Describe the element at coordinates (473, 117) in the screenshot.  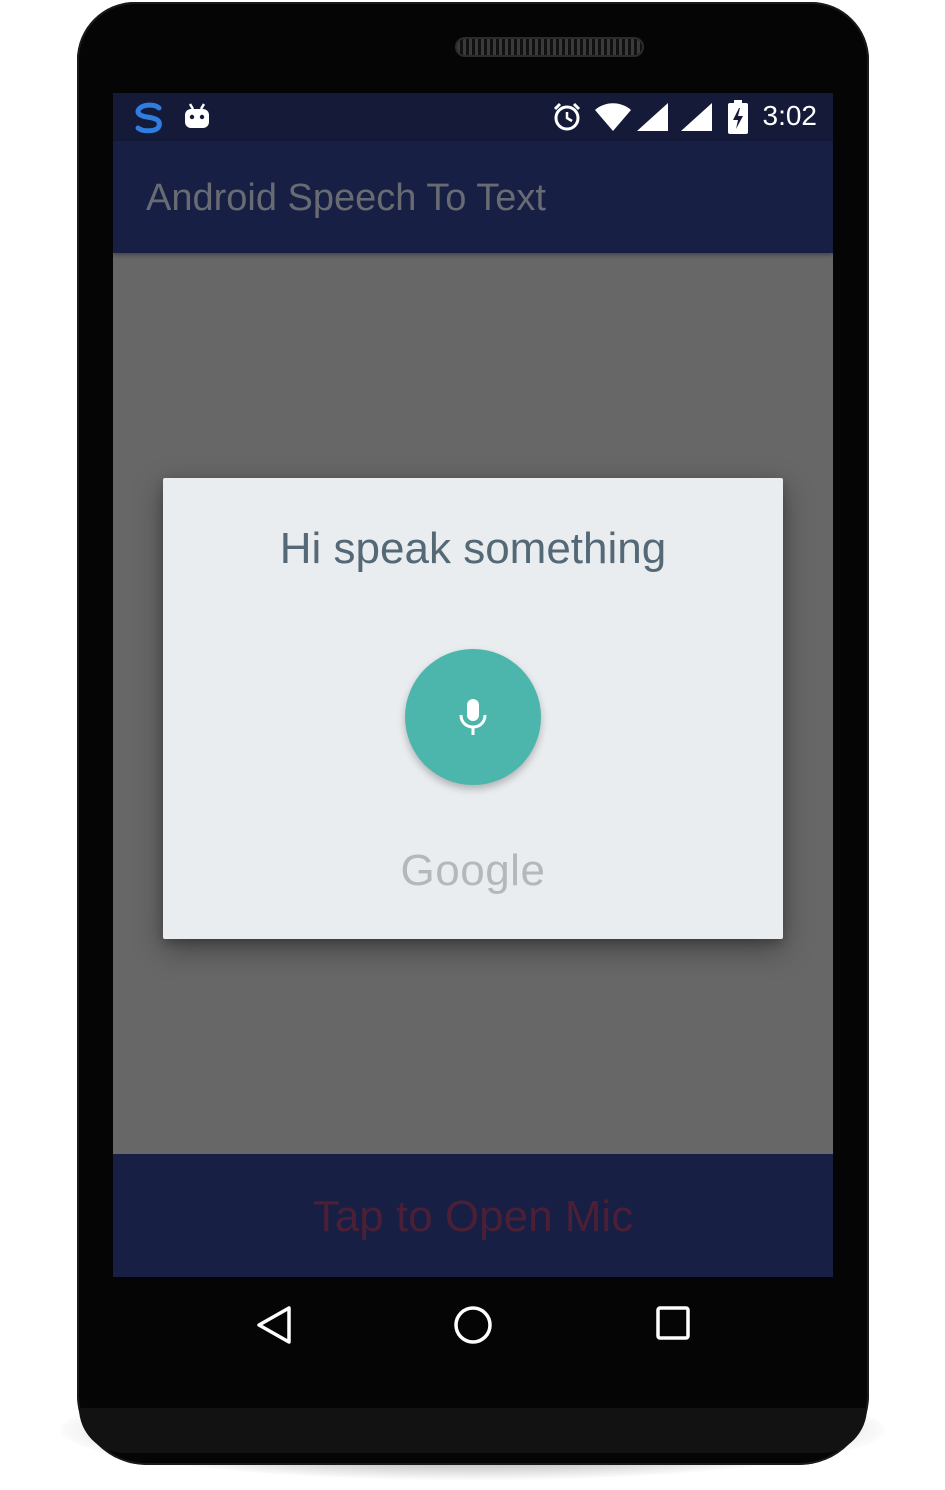
I see `status-bar: 3:02` at that location.